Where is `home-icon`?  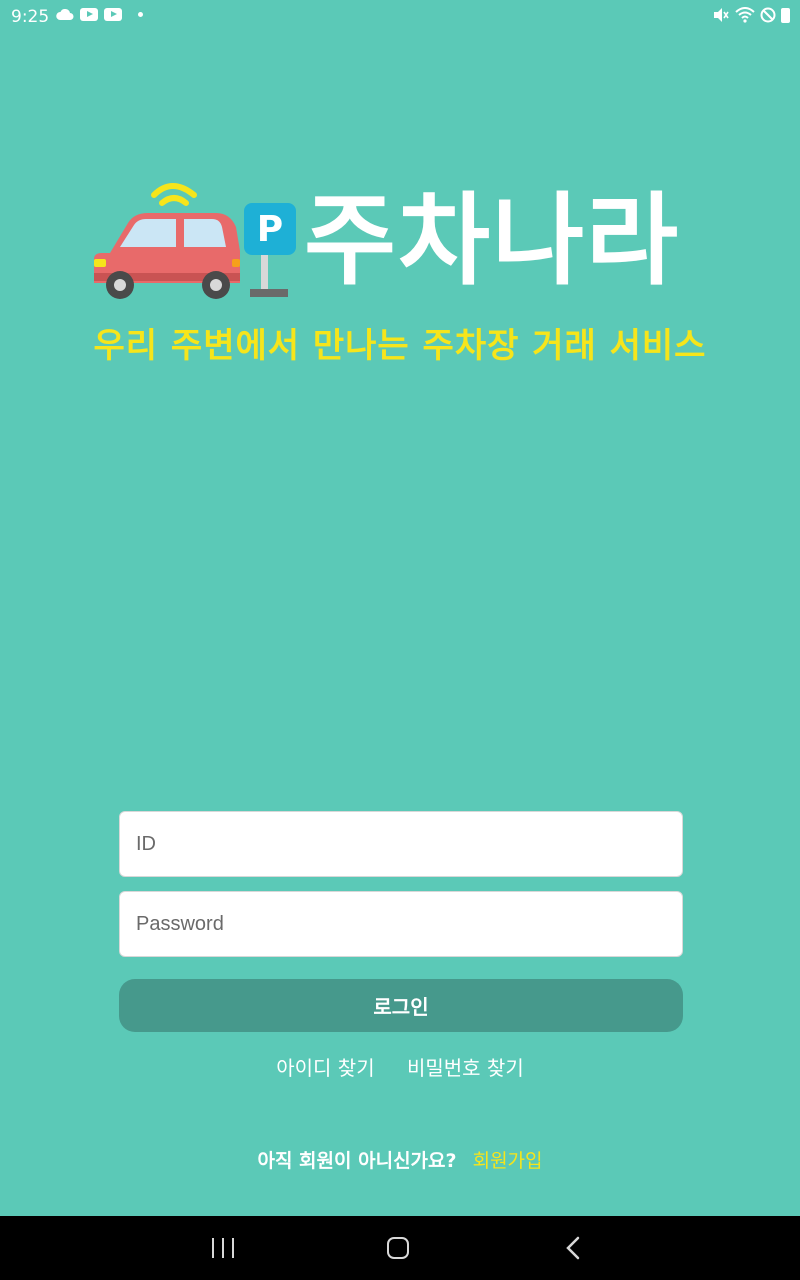
home-icon is located at coordinates (398, 1248).